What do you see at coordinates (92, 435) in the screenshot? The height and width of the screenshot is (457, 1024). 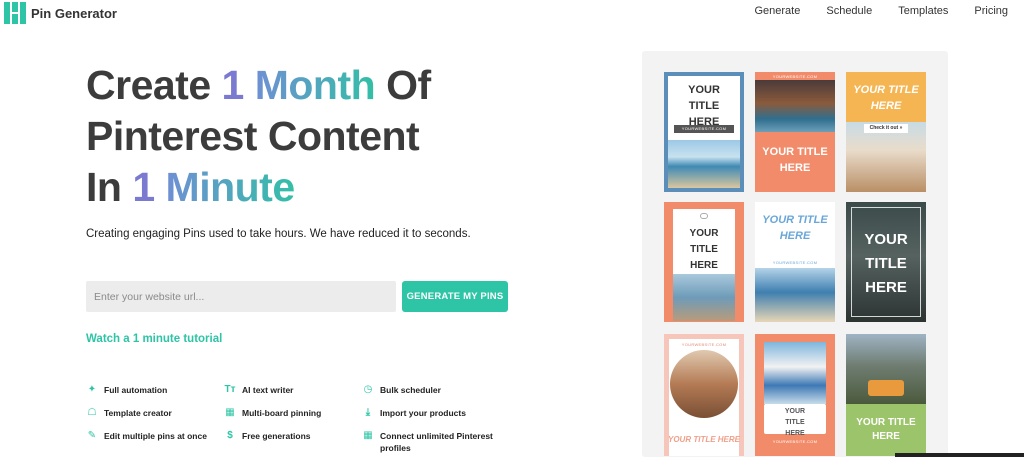 I see `brush-icon: ✎` at bounding box center [92, 435].